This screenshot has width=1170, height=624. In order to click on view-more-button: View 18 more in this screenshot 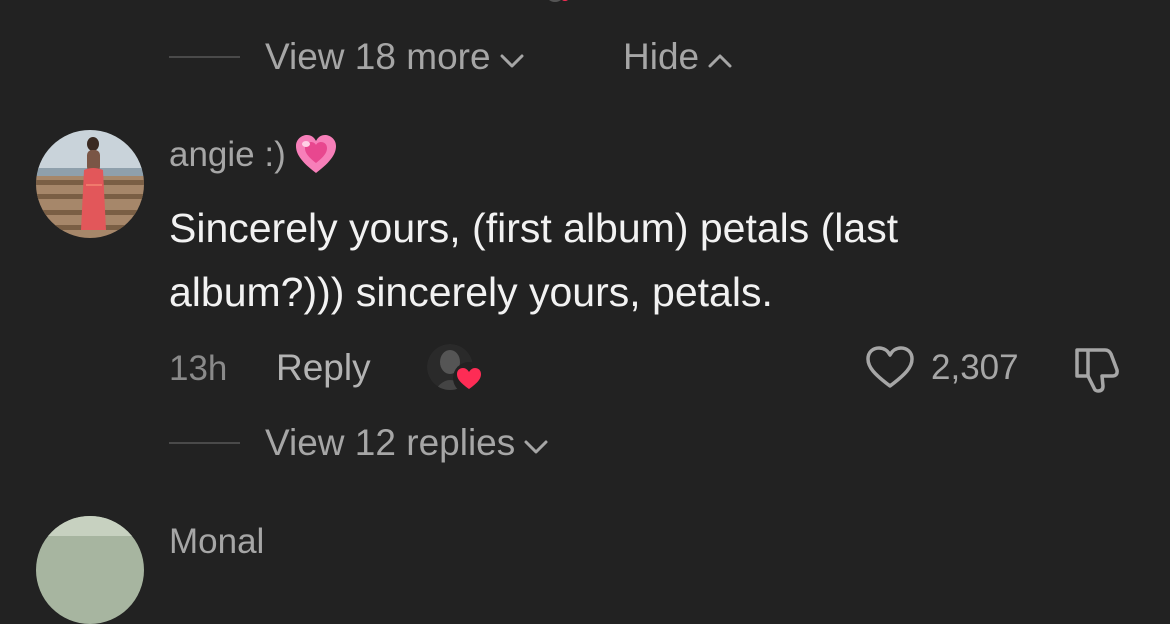, I will do `click(395, 57)`.